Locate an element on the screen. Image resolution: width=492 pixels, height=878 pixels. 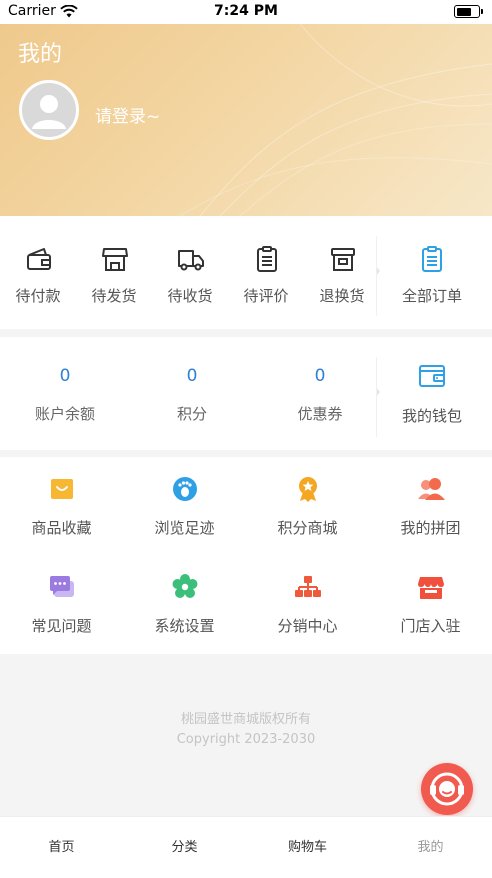
archive-box-icon is located at coordinates (343, 259).